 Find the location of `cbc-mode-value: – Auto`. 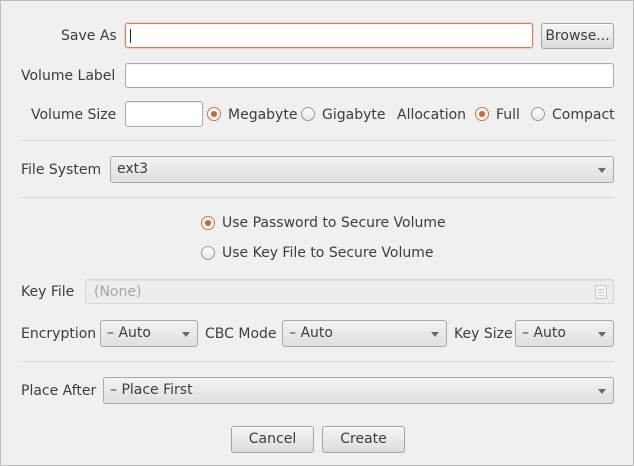

cbc-mode-value: – Auto is located at coordinates (311, 333).